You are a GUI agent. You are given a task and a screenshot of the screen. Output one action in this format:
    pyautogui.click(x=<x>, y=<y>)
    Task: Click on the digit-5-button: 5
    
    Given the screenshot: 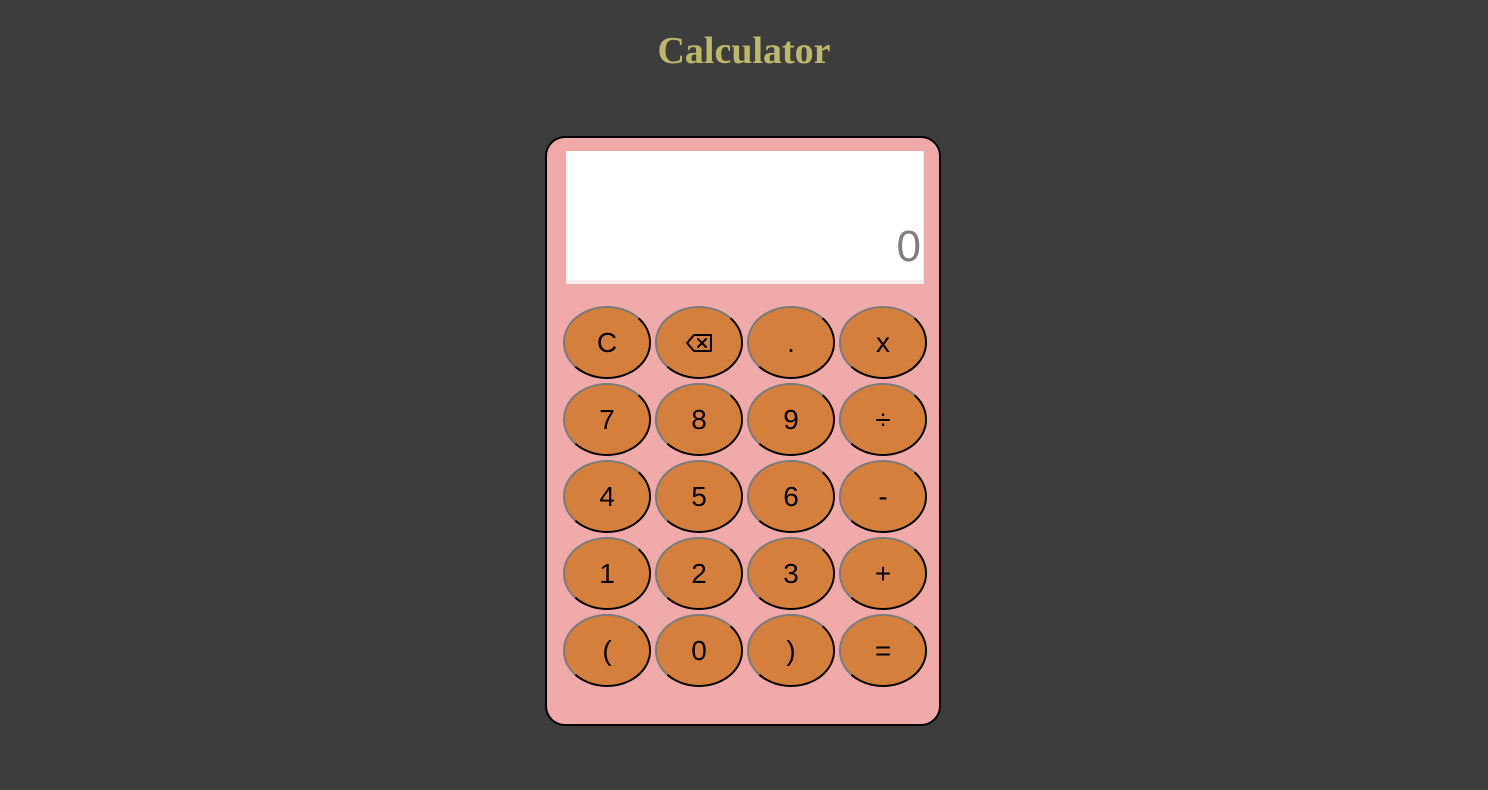 What is the action you would take?
    pyautogui.click(x=699, y=496)
    